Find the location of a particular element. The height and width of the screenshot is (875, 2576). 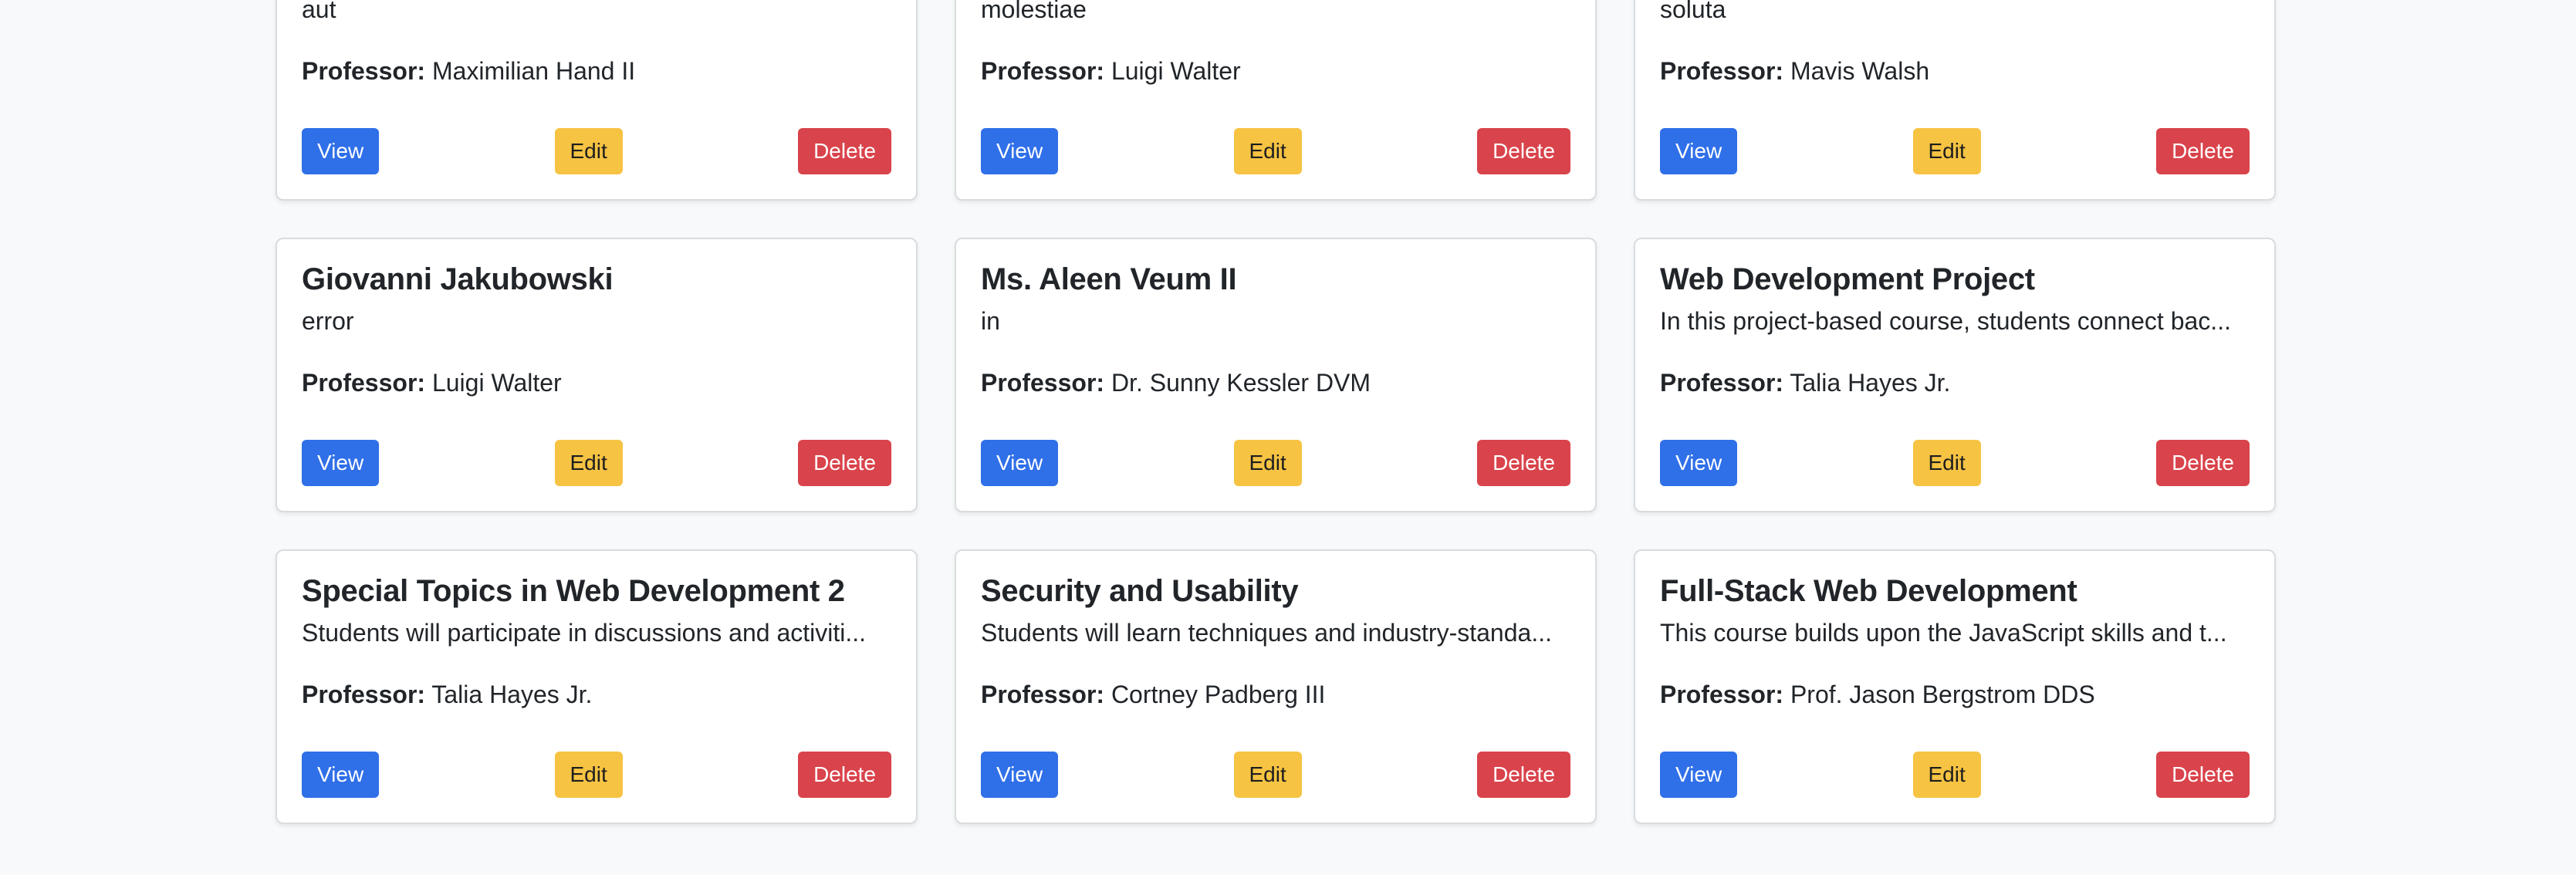

course-description: aut is located at coordinates (319, 11).